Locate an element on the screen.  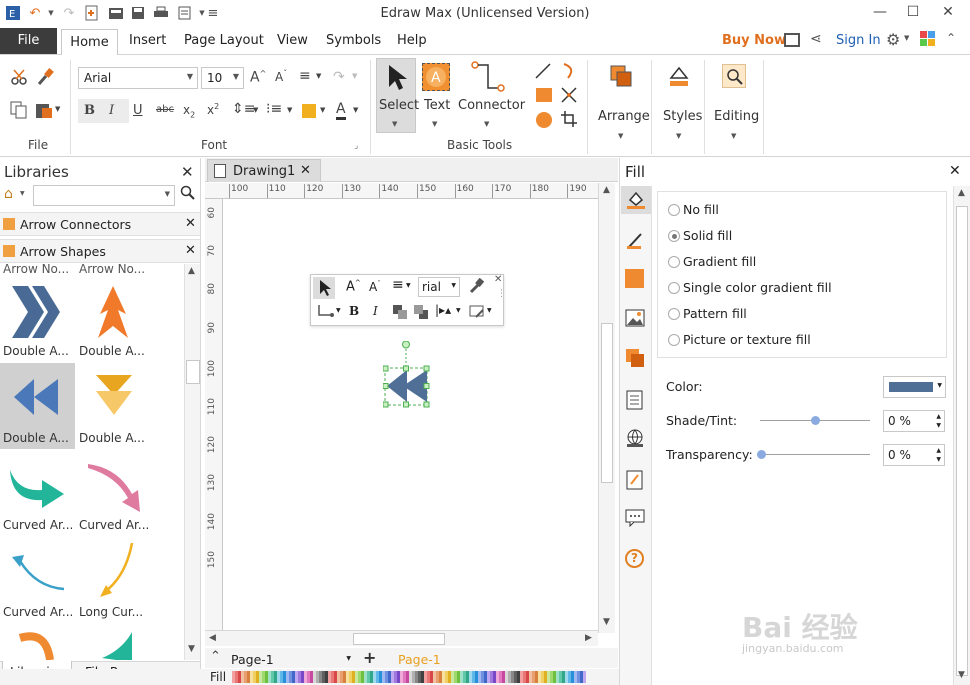
mini-toolbar-grip-icon: ⋮ is located at coordinates (501, 294).